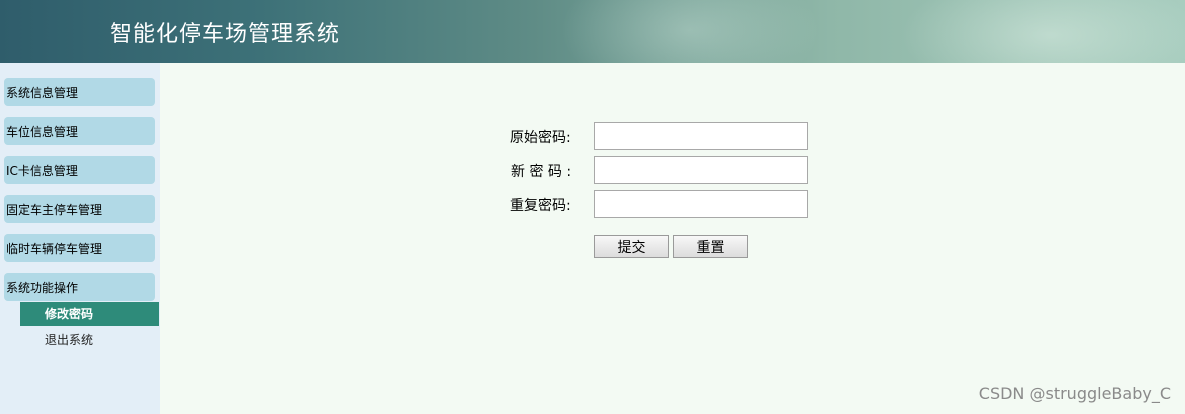  What do you see at coordinates (540, 138) in the screenshot?
I see `old-password-label: 原始密码:` at bounding box center [540, 138].